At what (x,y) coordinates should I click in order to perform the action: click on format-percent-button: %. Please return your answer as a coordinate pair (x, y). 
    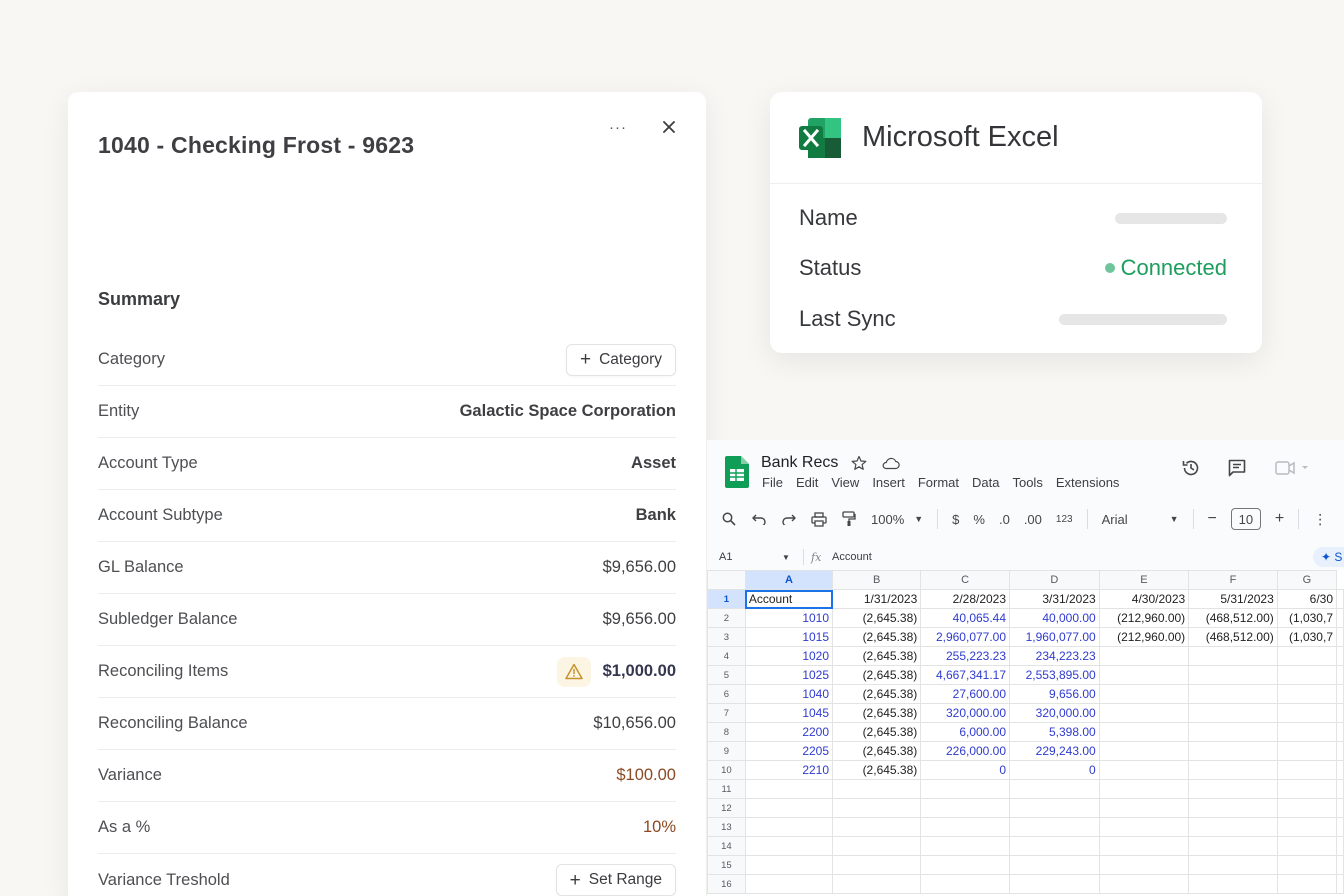
    Looking at the image, I should click on (979, 519).